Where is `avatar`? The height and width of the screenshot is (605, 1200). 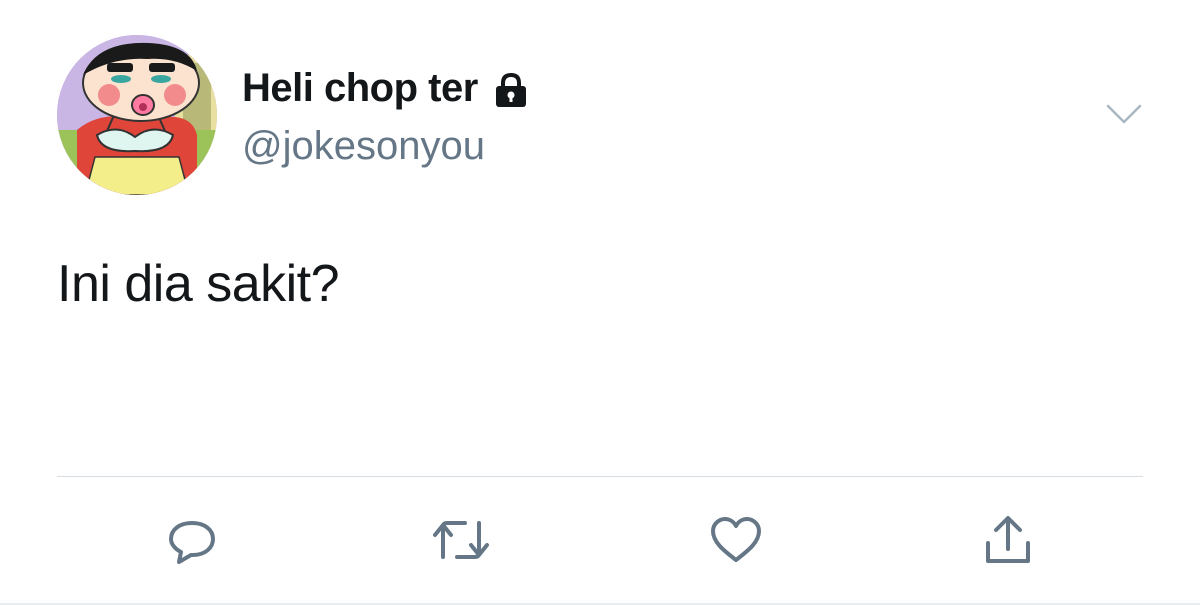
avatar is located at coordinates (137, 115).